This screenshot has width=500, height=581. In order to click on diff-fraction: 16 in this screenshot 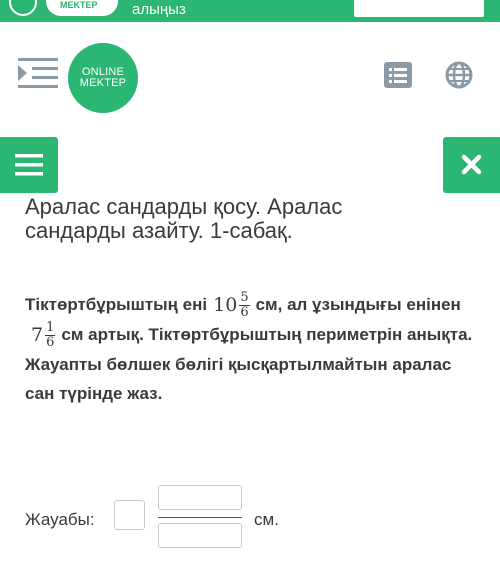, I will do `click(50, 335)`.